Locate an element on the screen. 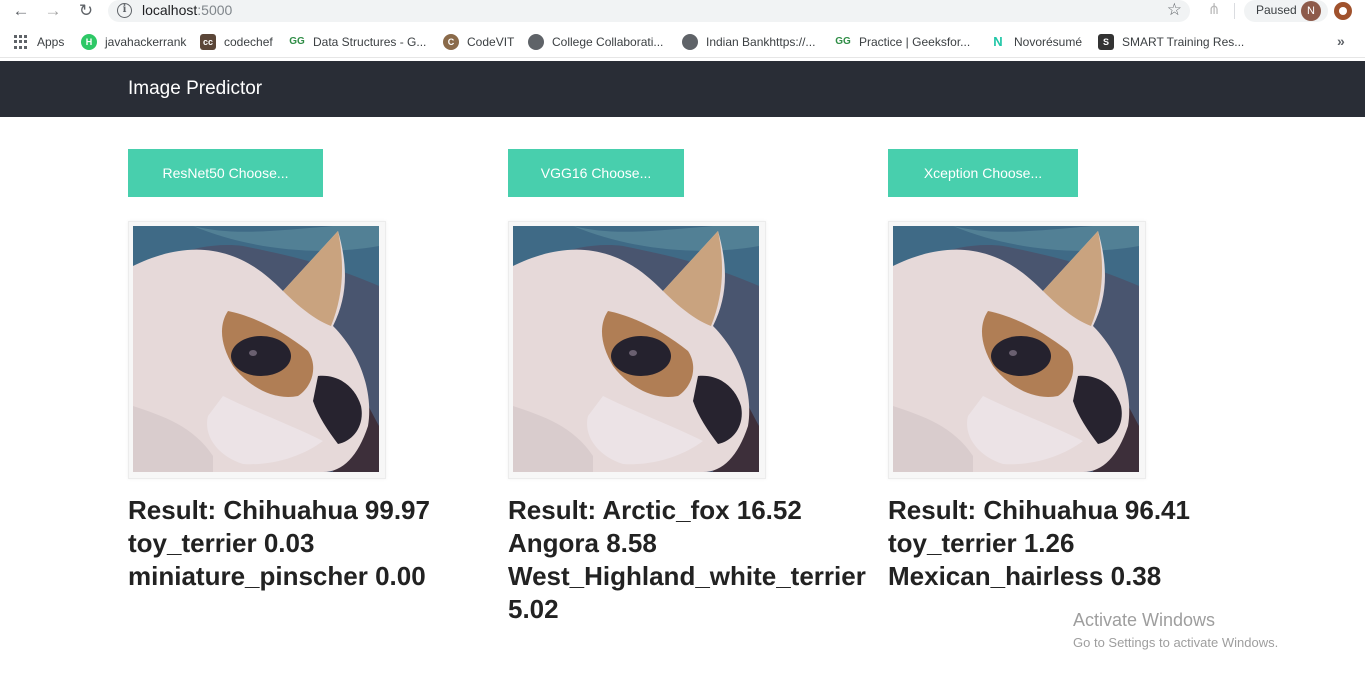  profile-button: Paused N is located at coordinates (1286, 11).